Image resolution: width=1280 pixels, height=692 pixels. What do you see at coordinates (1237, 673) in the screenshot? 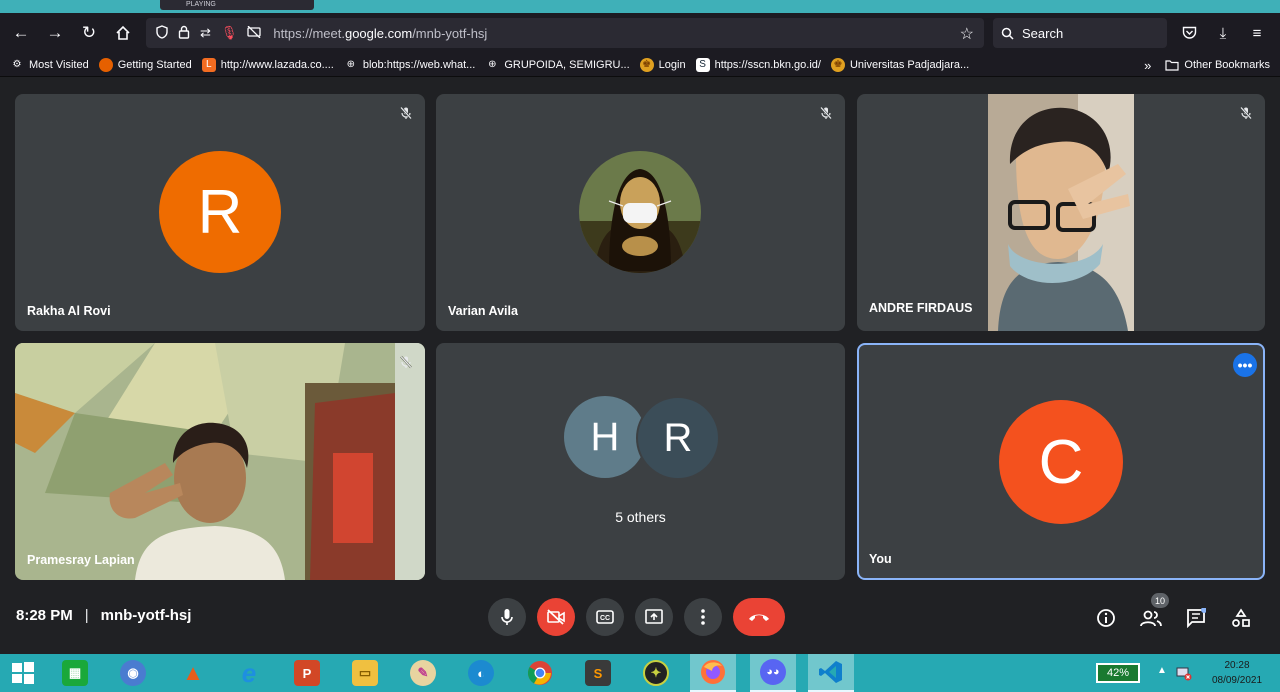
I see `system-clock: 20:28 08/09/2021` at bounding box center [1237, 673].